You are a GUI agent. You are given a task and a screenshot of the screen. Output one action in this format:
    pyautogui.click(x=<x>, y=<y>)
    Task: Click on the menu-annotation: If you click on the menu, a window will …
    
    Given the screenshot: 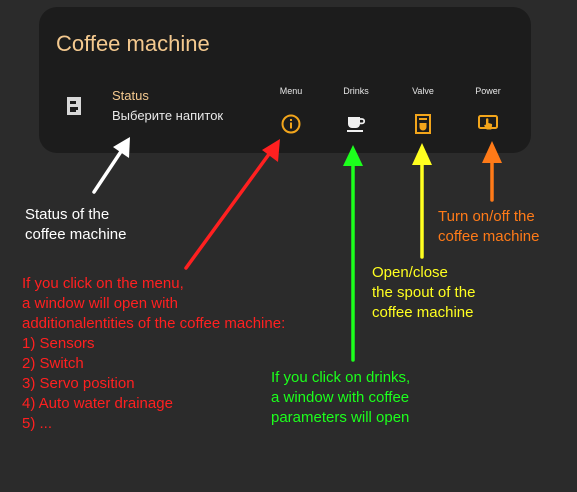 What is the action you would take?
    pyautogui.click(x=153, y=354)
    